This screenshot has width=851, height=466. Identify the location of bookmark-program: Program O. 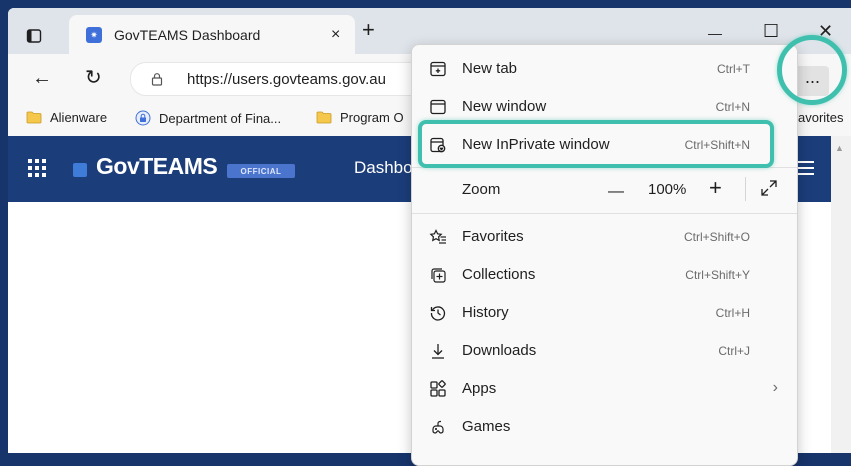
(360, 117).